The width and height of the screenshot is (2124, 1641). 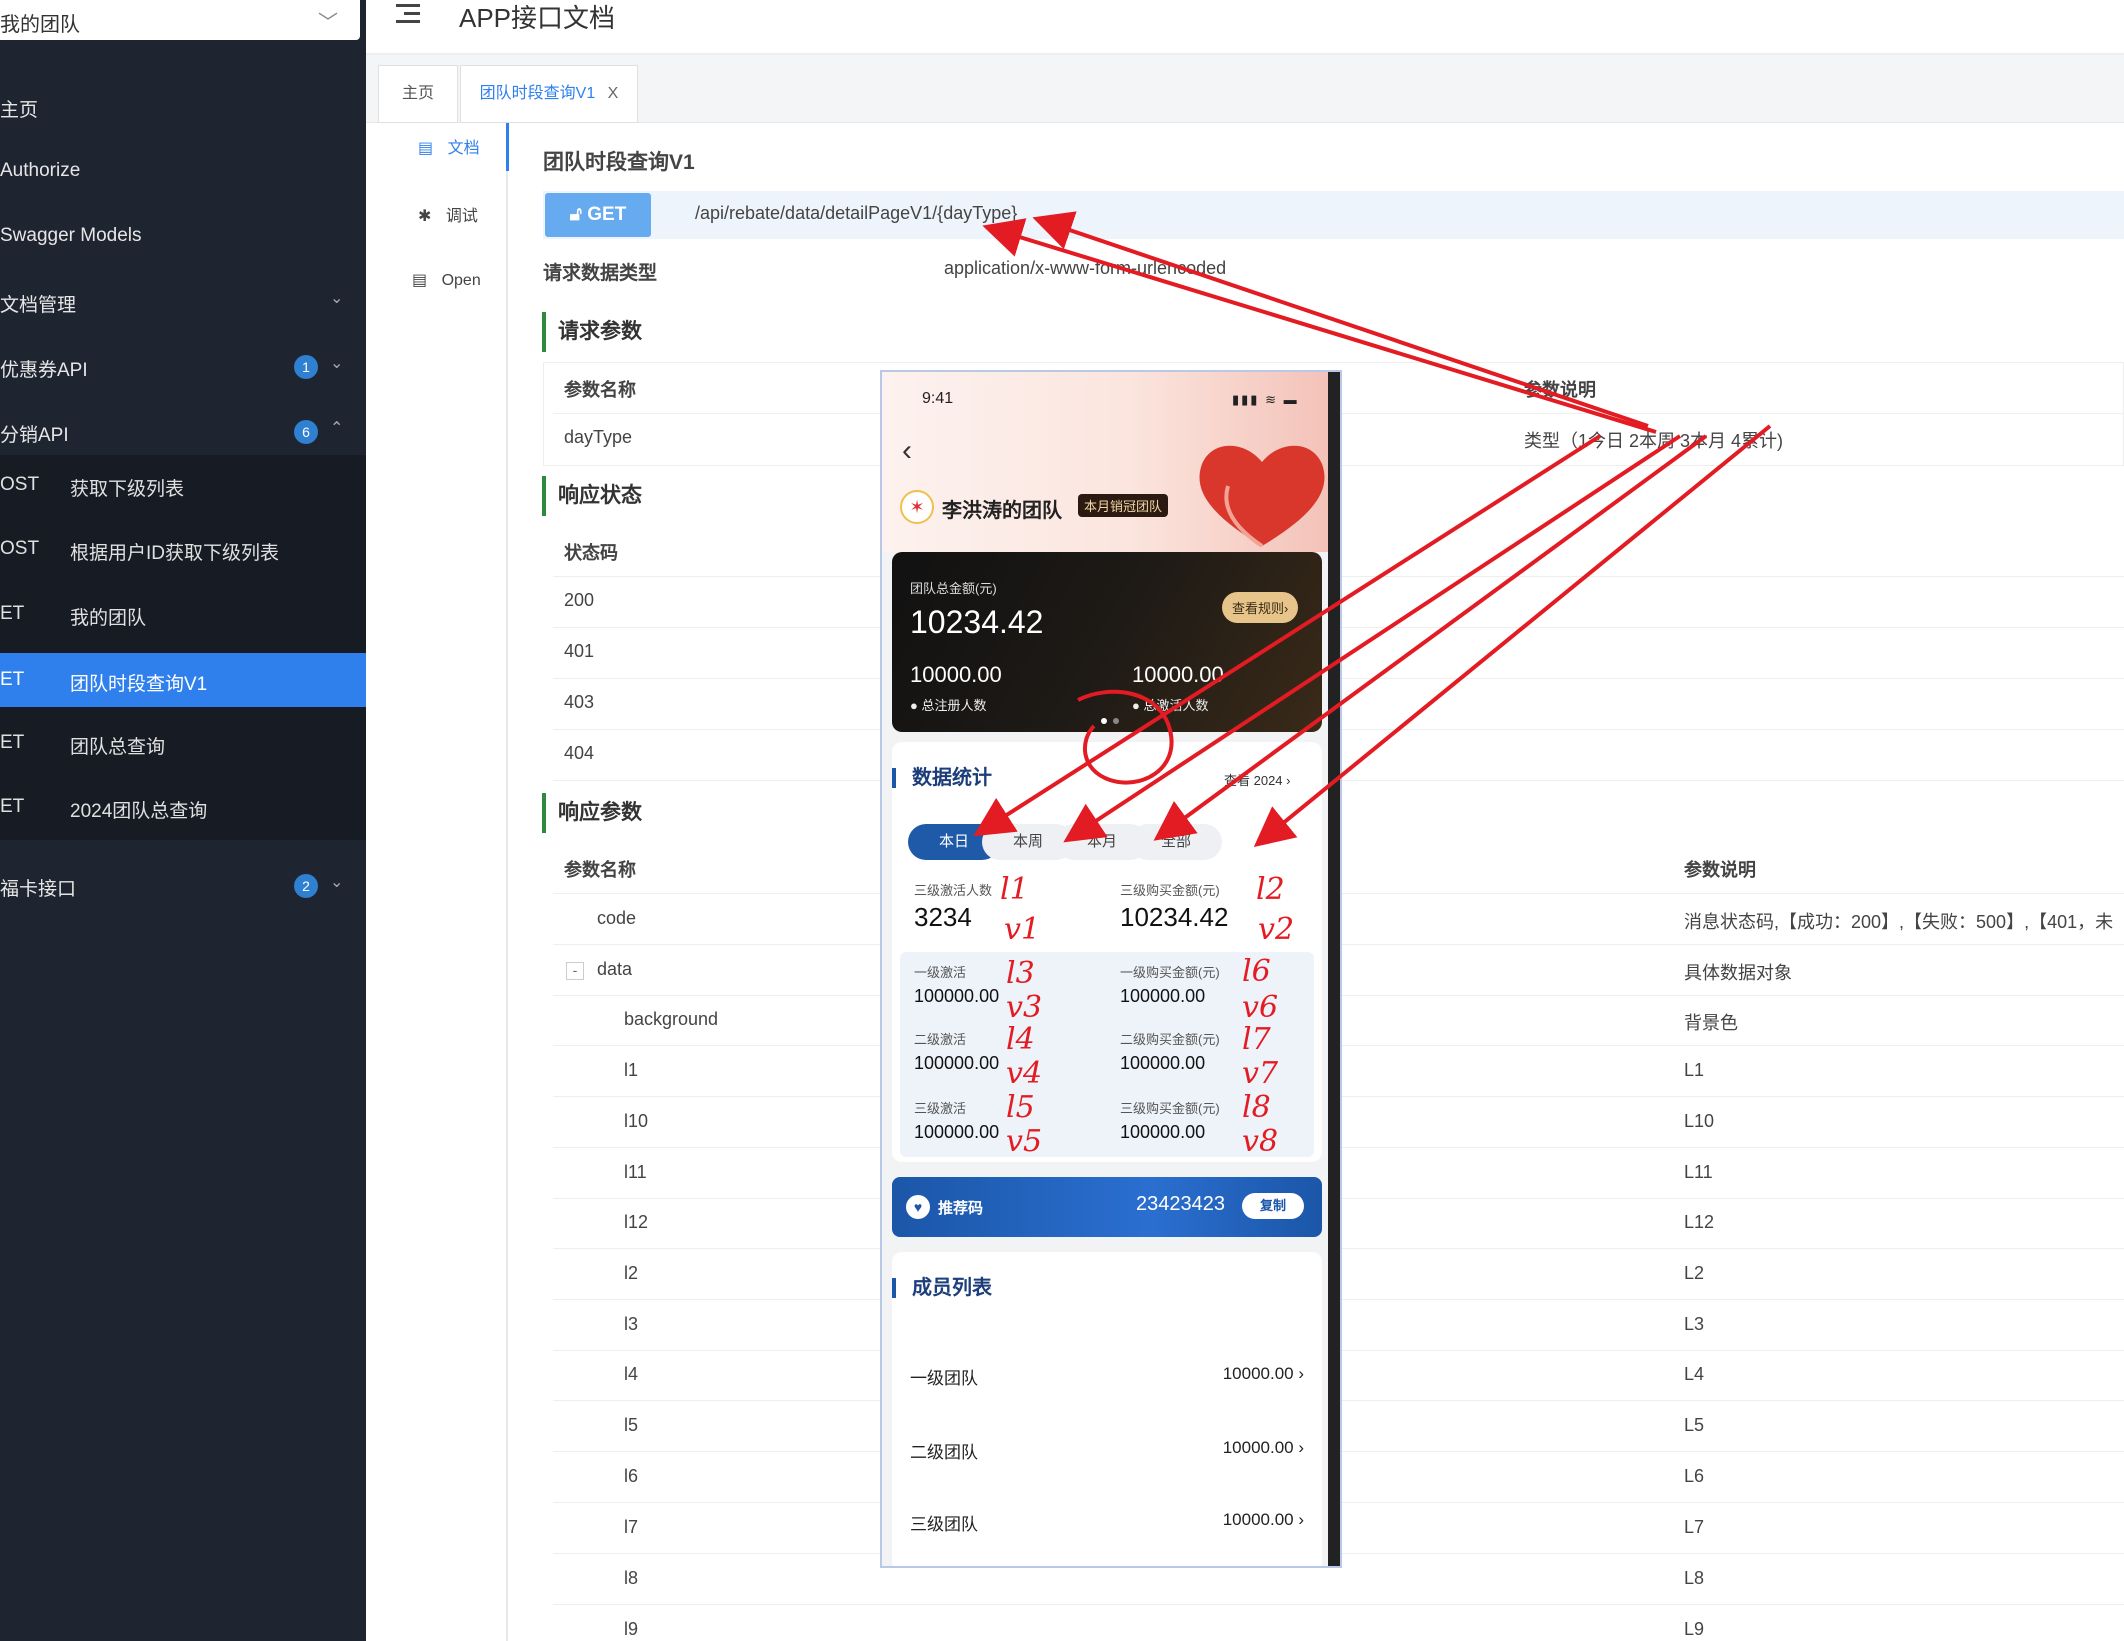 What do you see at coordinates (613, 93) in the screenshot?
I see `close-icon: X` at bounding box center [613, 93].